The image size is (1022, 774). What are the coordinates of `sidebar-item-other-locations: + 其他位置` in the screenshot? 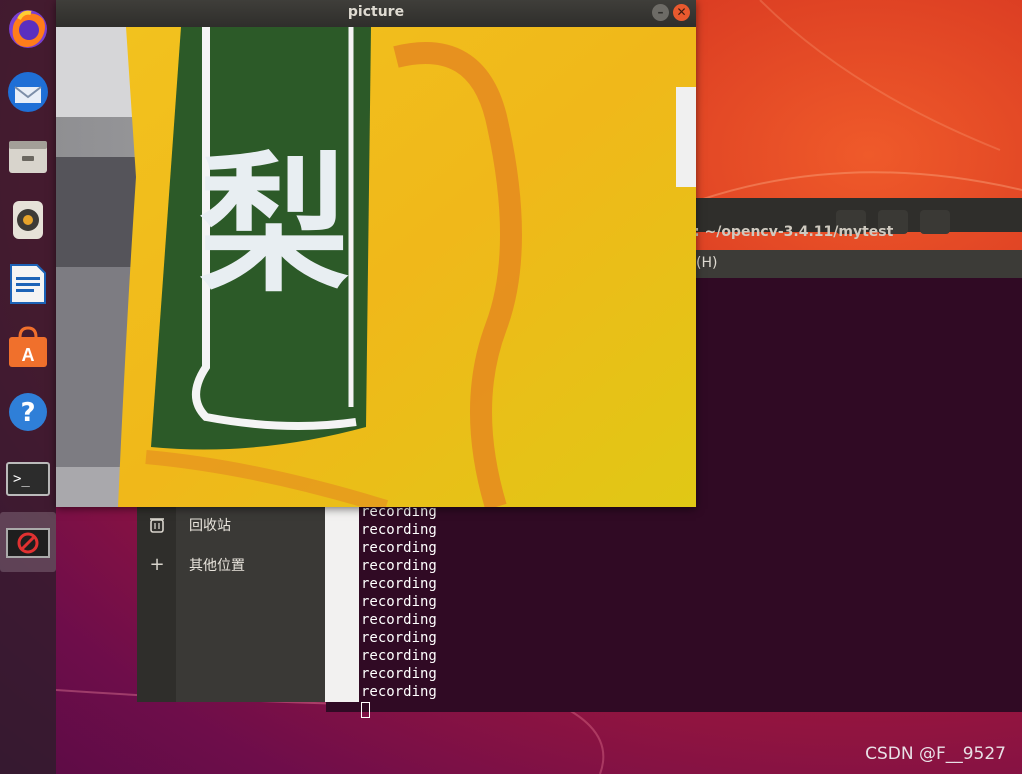 It's located at (231, 565).